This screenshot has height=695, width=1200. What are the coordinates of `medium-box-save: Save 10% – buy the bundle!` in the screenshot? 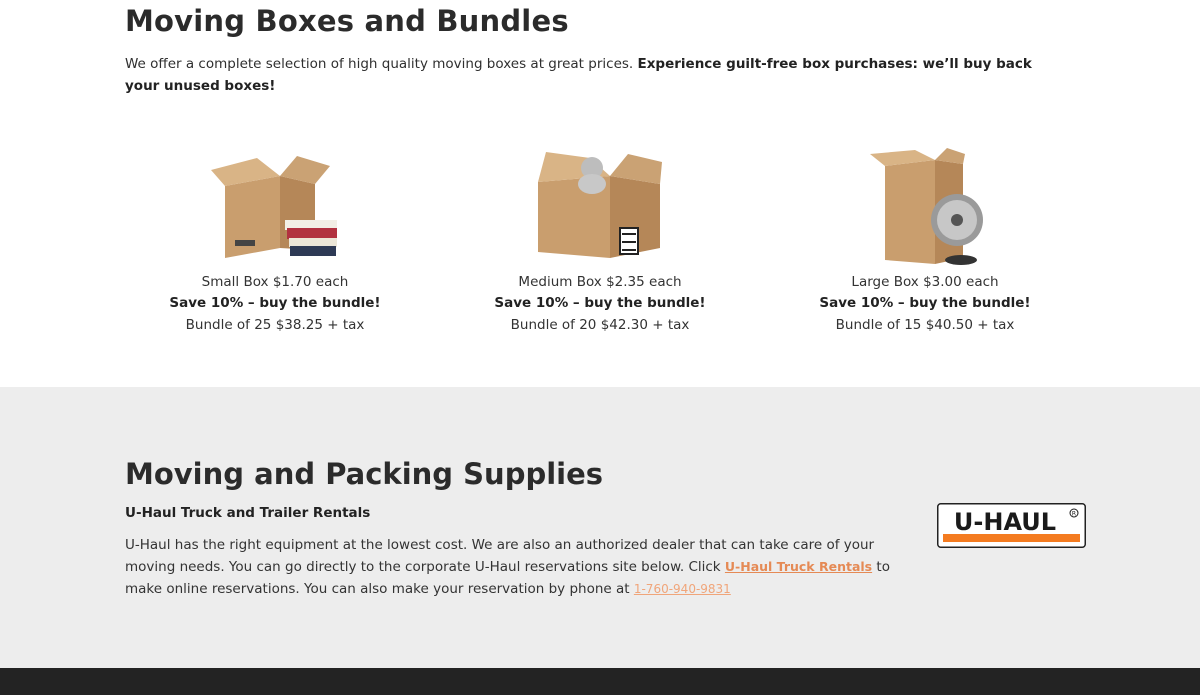 It's located at (600, 303).